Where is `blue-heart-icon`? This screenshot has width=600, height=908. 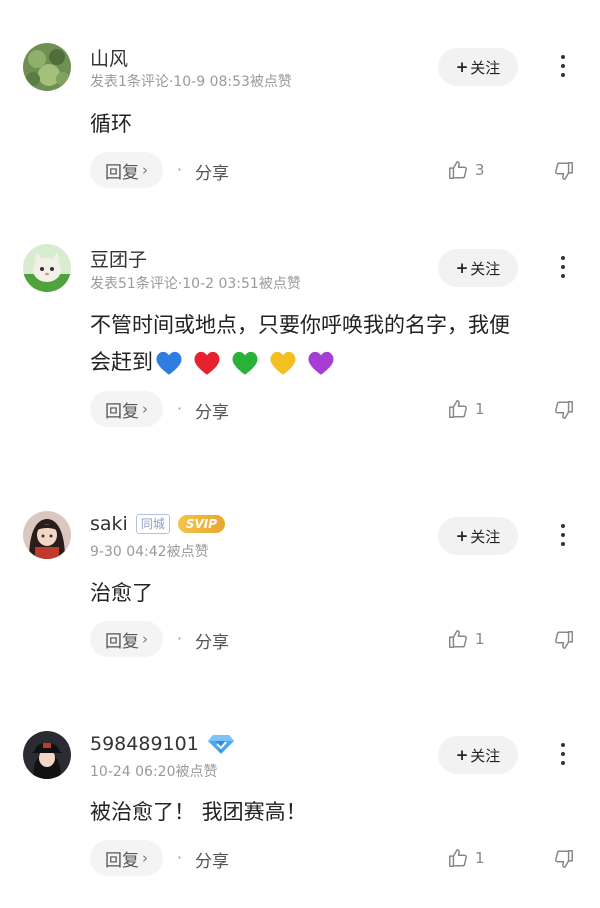 blue-heart-icon is located at coordinates (169, 363).